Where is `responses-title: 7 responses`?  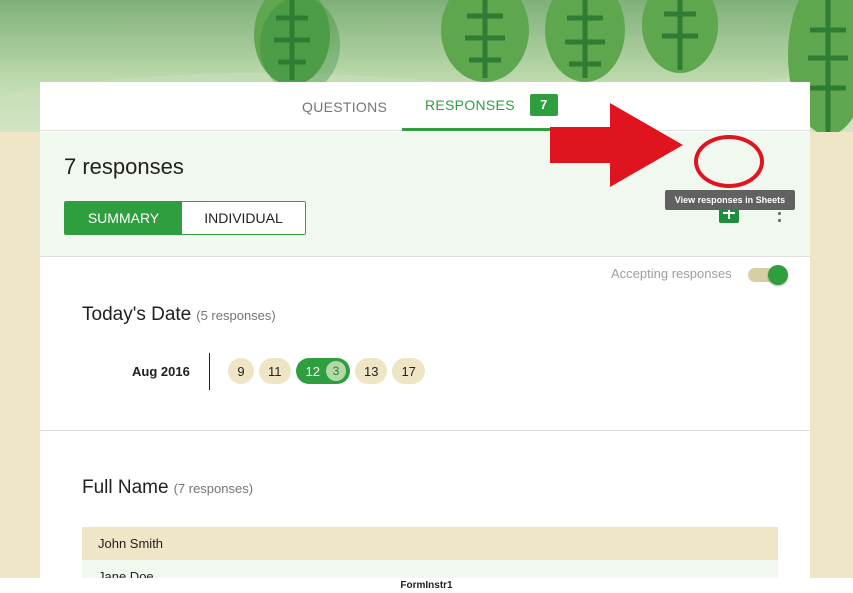 responses-title: 7 responses is located at coordinates (124, 166).